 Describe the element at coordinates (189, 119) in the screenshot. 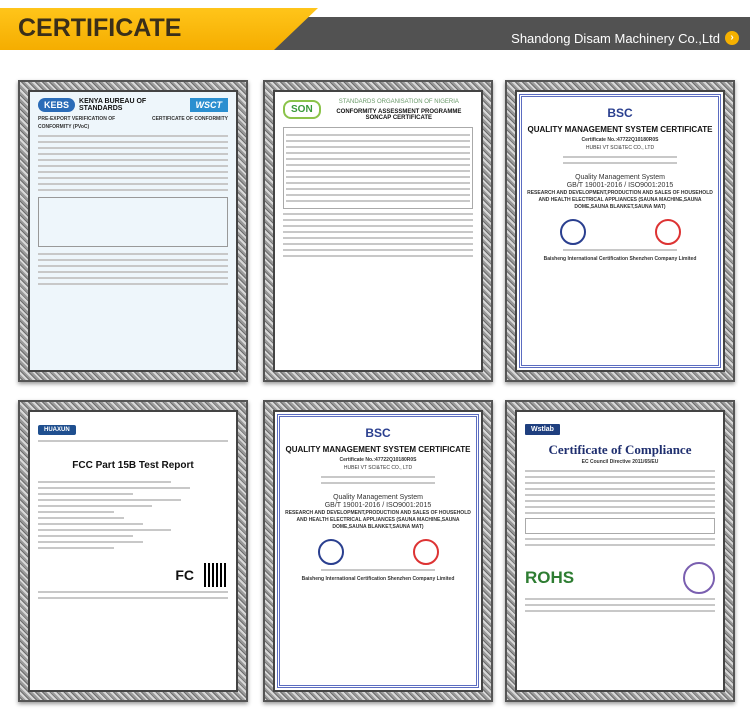

I see `cert-subtitle2: CERTIFICATE OF CONFORMITY` at that location.